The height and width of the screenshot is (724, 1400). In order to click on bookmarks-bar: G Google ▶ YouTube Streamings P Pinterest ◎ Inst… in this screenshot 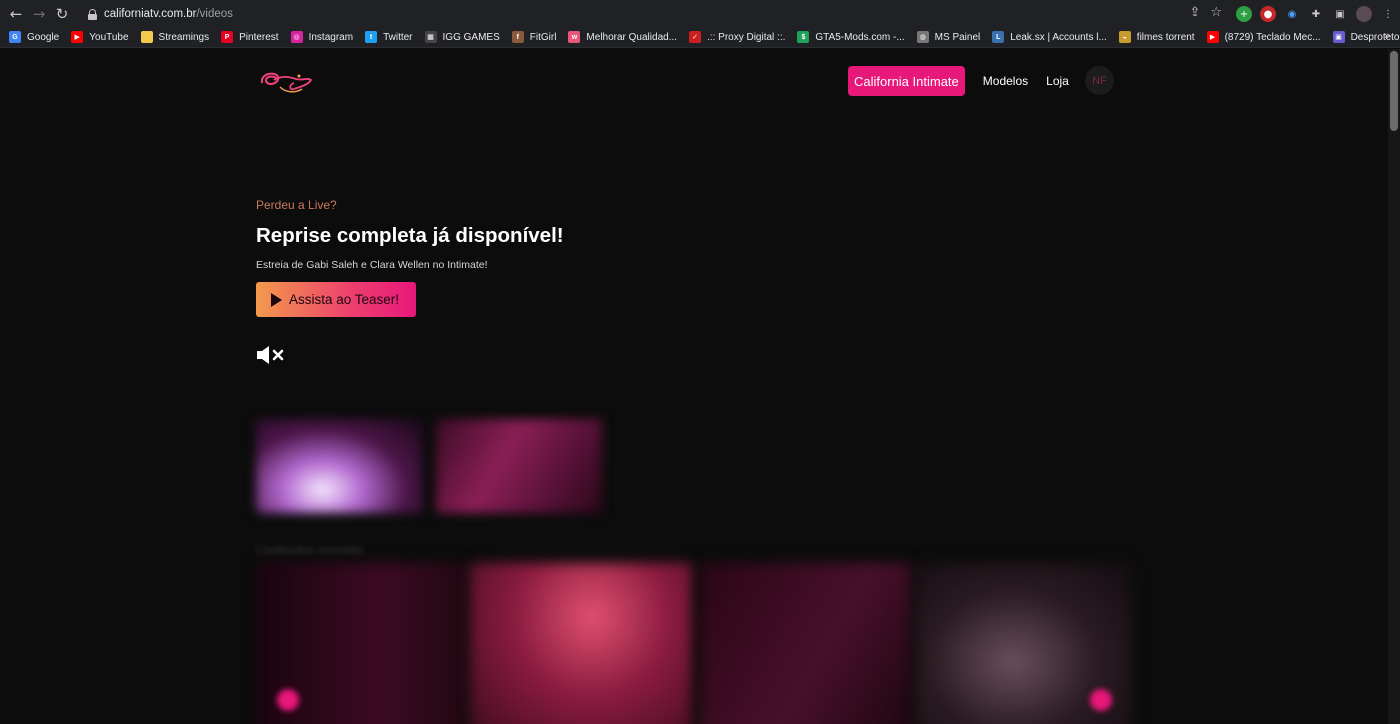, I will do `click(700, 37)`.